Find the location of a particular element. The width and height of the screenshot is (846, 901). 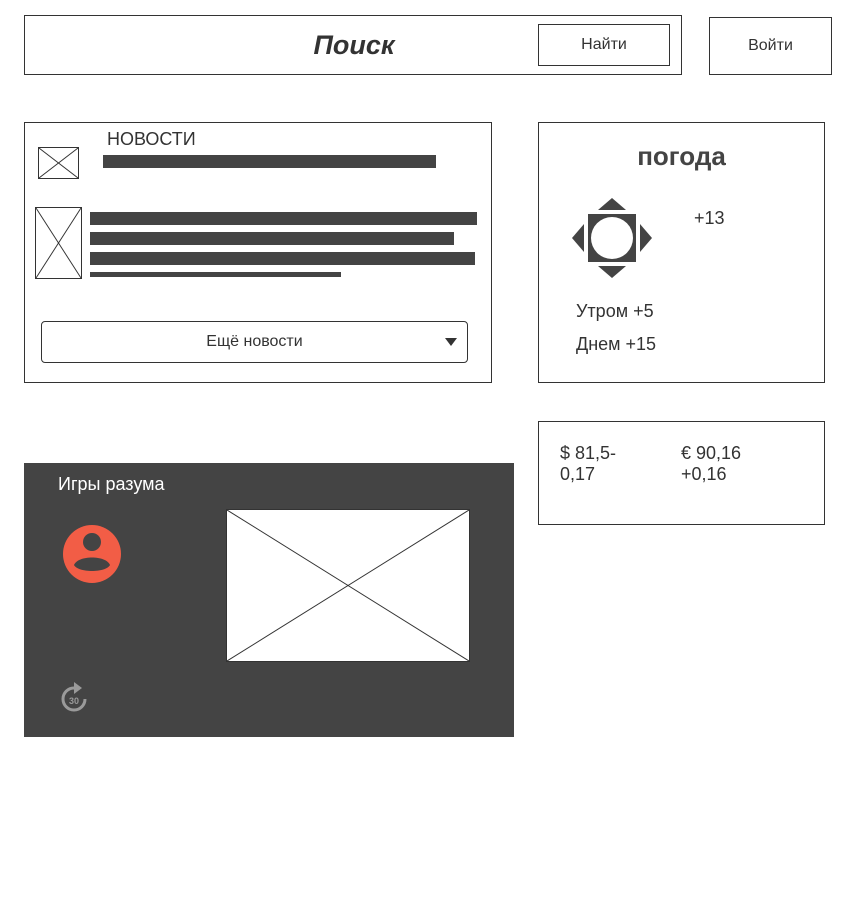

weather-title: погода is located at coordinates (681, 156).